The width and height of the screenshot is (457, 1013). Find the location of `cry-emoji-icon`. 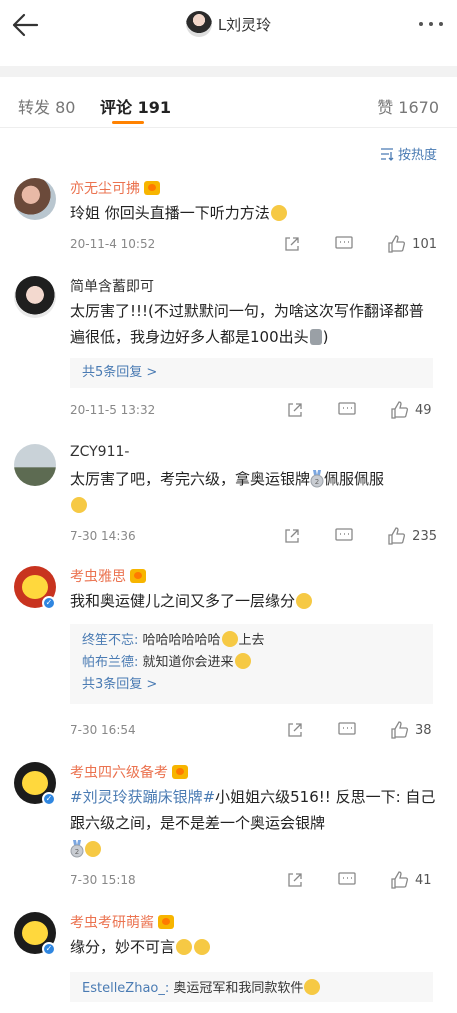

cry-emoji-icon is located at coordinates (304, 601).